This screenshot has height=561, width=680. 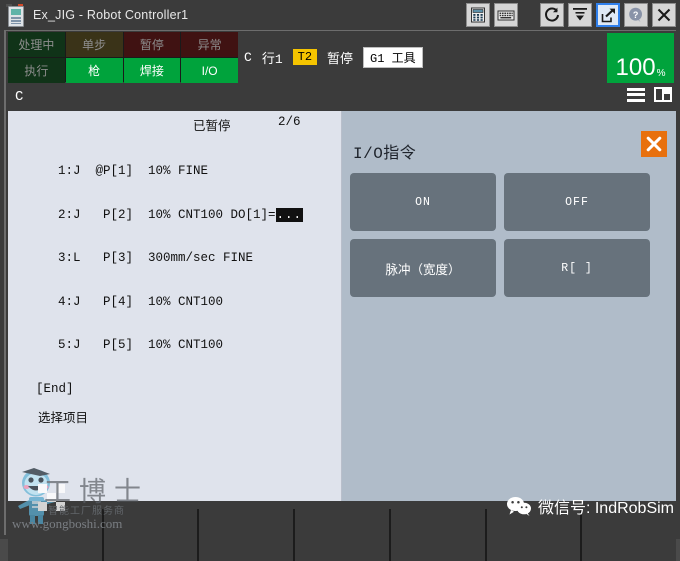 I want to click on status-indicator-grid: 处理中 单步 暂停 异常 执行 枪 焊接 I/O, so click(x=123, y=57).